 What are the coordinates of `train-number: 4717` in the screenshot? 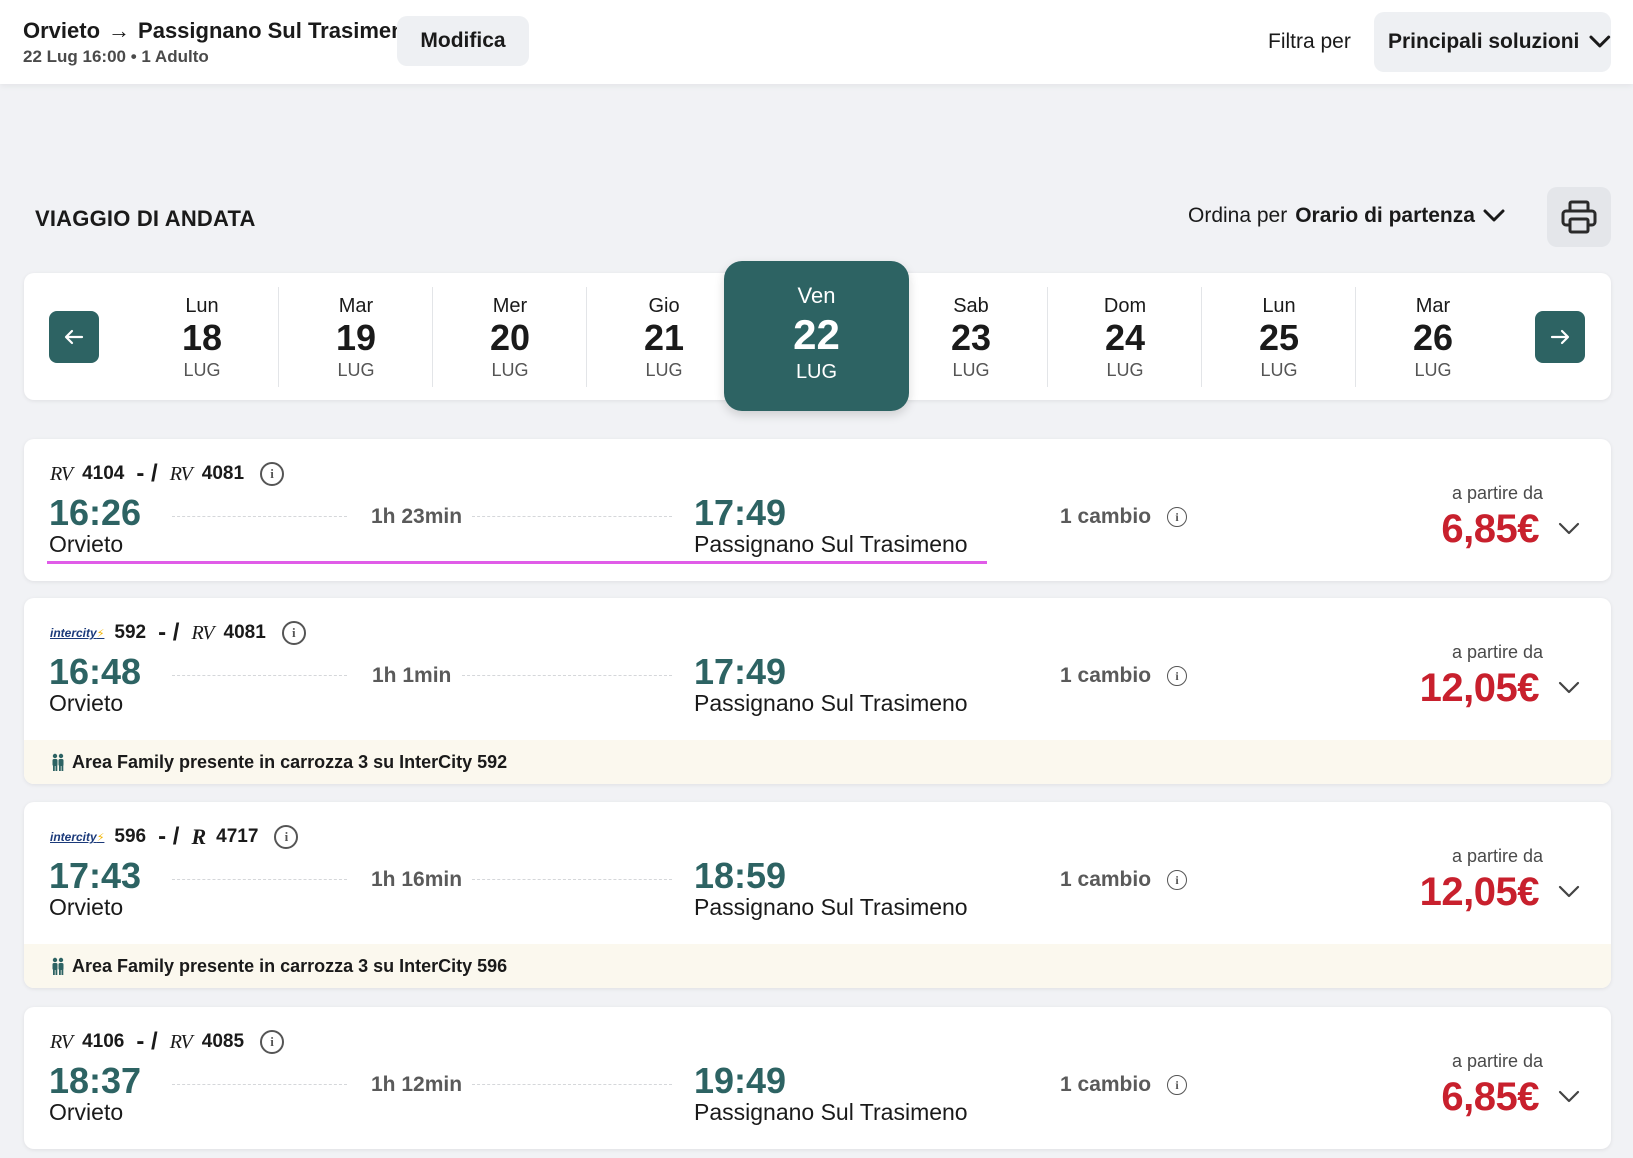 It's located at (237, 836).